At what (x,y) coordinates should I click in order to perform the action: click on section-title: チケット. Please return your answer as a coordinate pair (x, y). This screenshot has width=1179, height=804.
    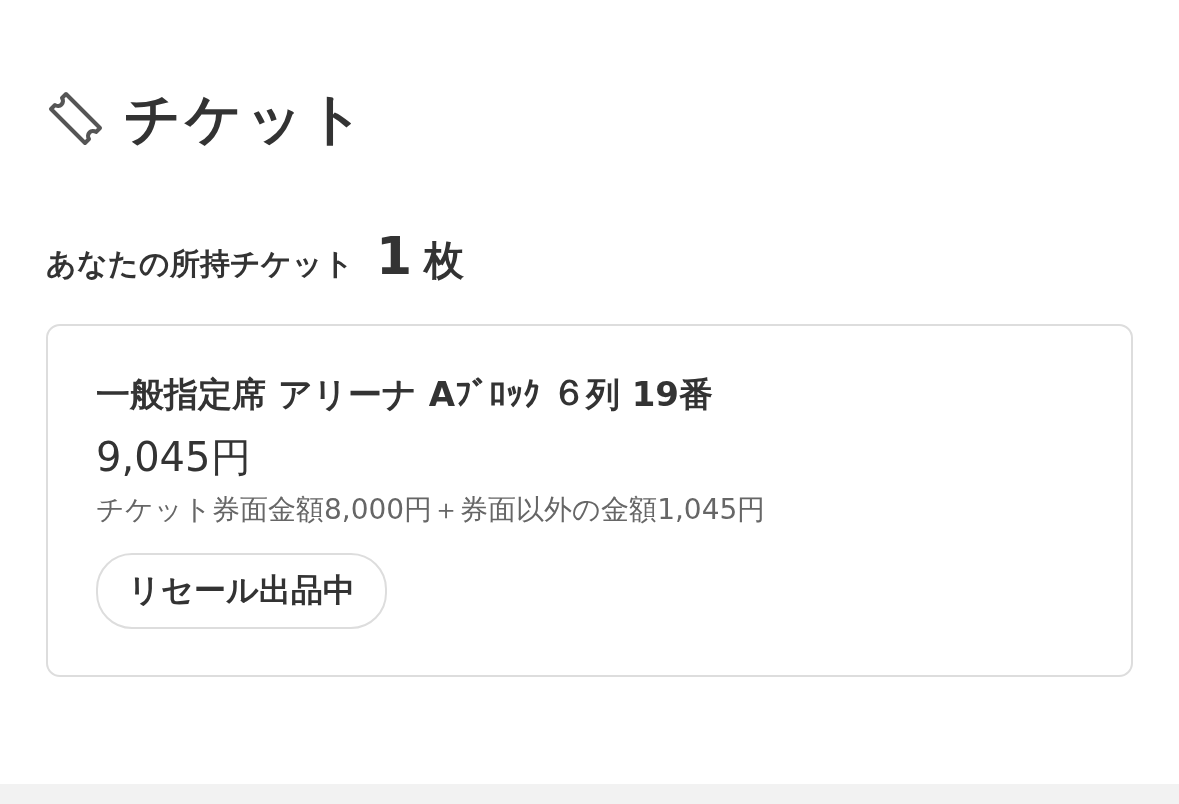
    Looking at the image, I should click on (246, 119).